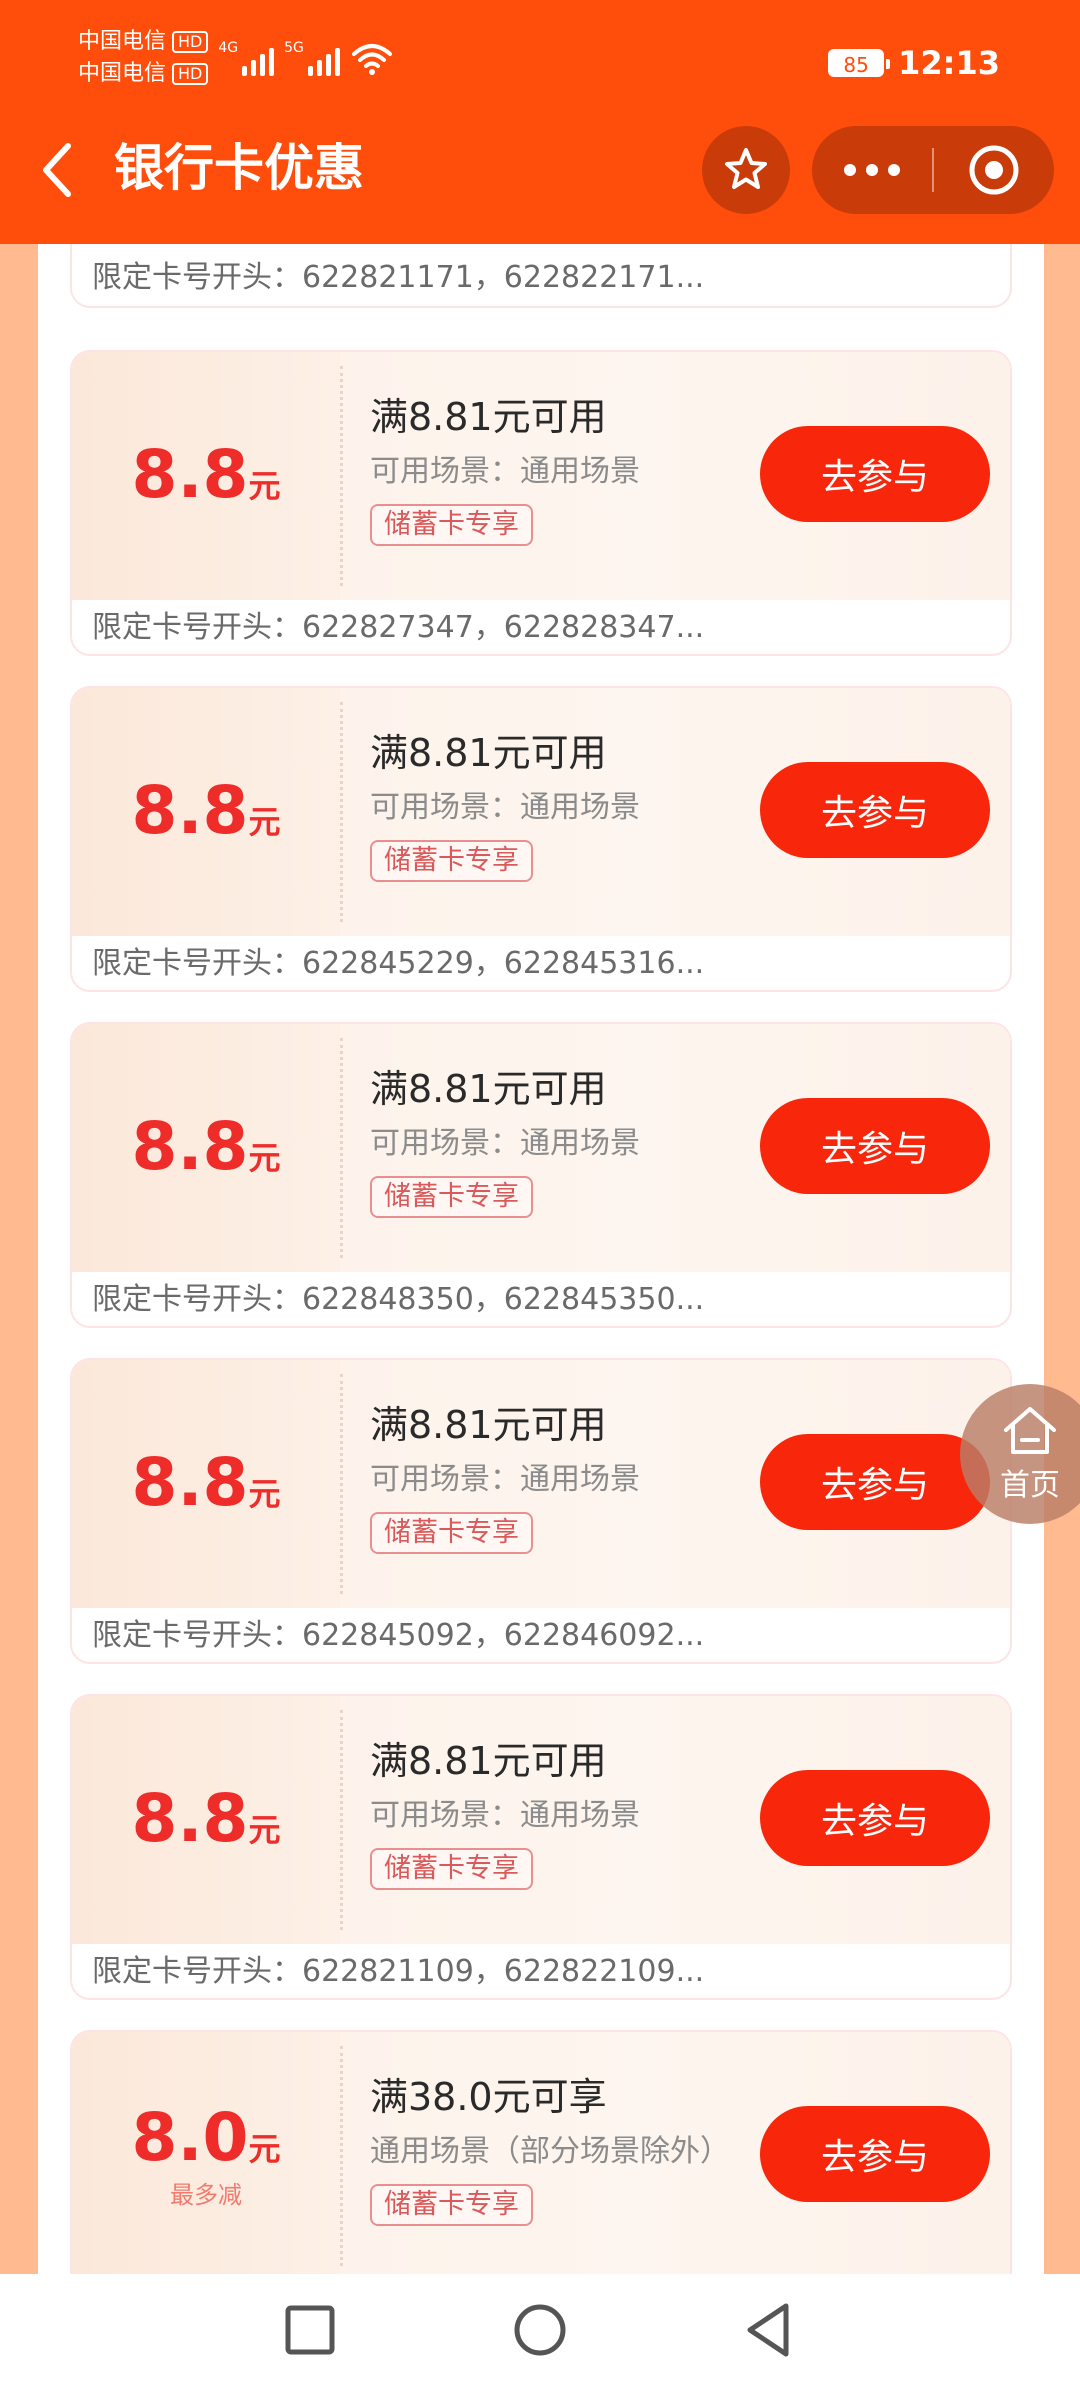 The width and height of the screenshot is (1080, 2388). I want to click on home-label: 首页, so click(1030, 1485).